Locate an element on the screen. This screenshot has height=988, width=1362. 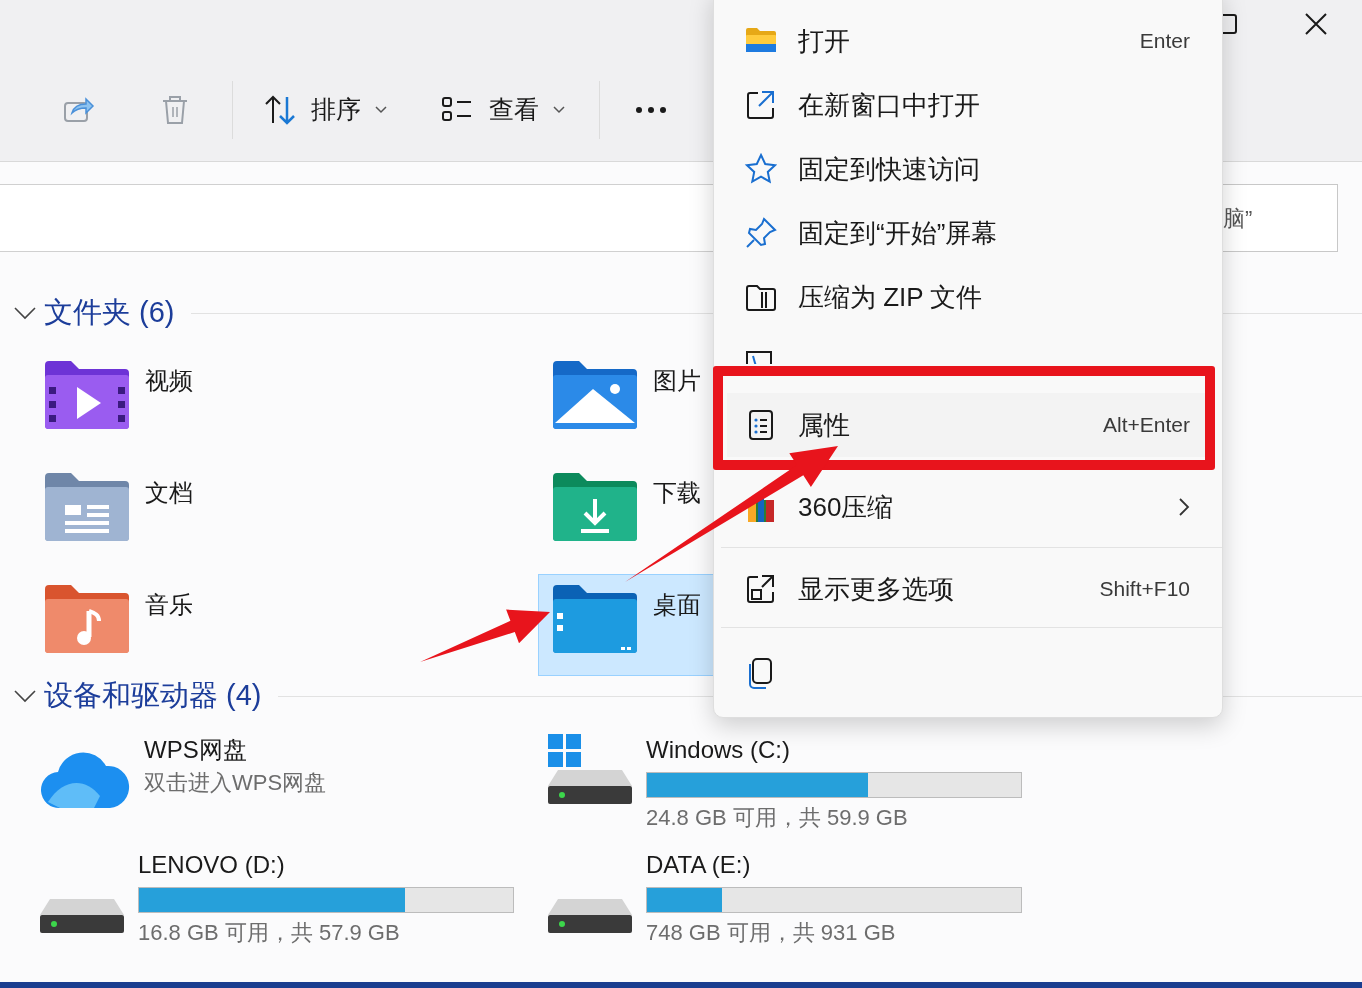
drive-item: Windows (C:) 24.8 GB 可用，共 59.9 GB is located at coordinates (802, 791).